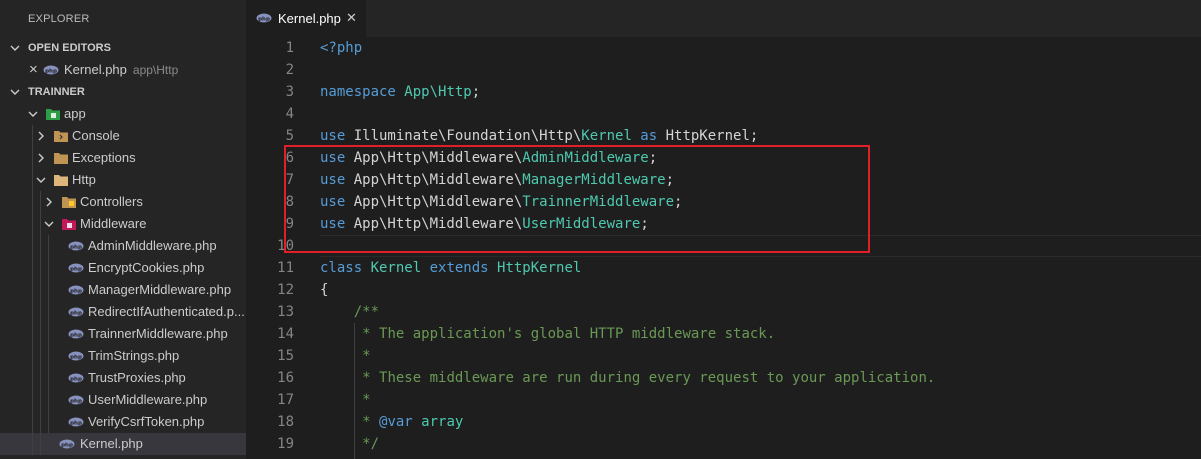 This screenshot has height=459, width=1201. Describe the element at coordinates (723, 290) in the screenshot. I see `code-line: 12 {` at that location.